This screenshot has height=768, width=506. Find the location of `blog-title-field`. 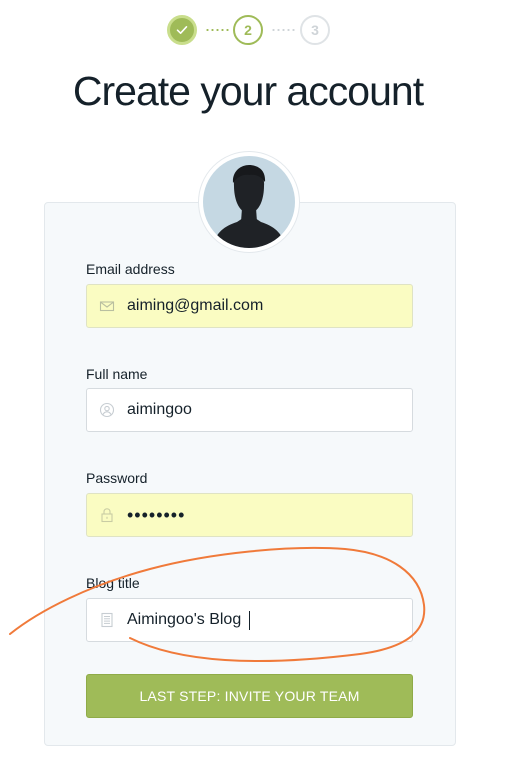

blog-title-field is located at coordinates (249, 620).